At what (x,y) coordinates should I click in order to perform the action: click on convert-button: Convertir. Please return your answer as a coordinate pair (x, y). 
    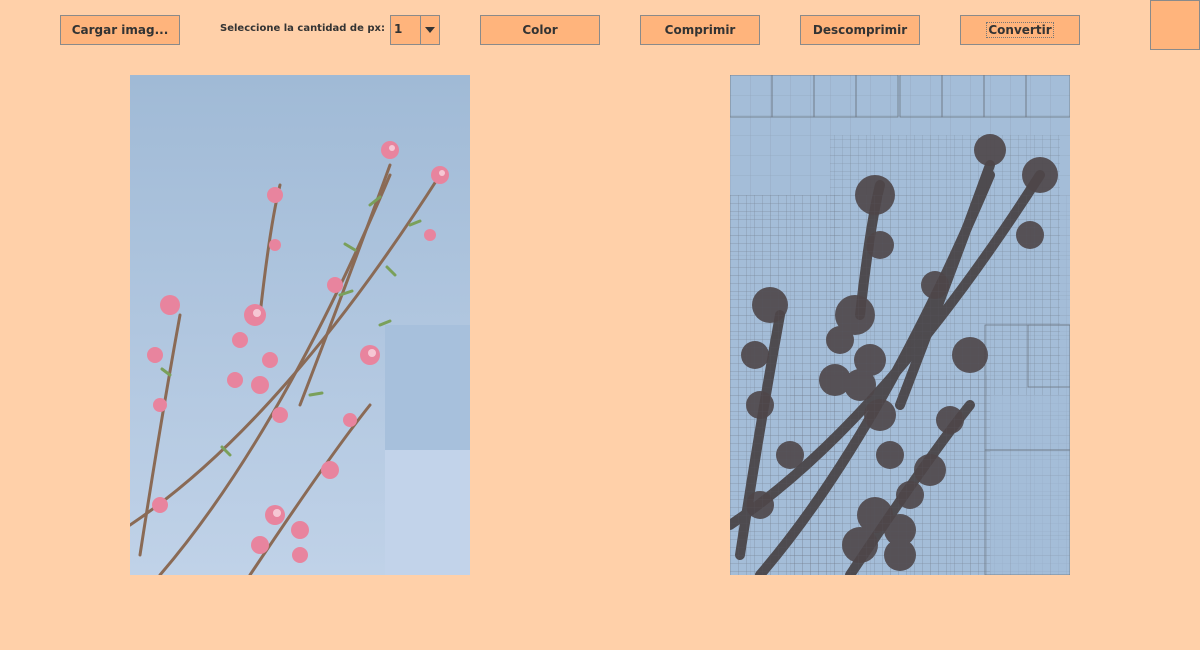
    Looking at the image, I should click on (1020, 30).